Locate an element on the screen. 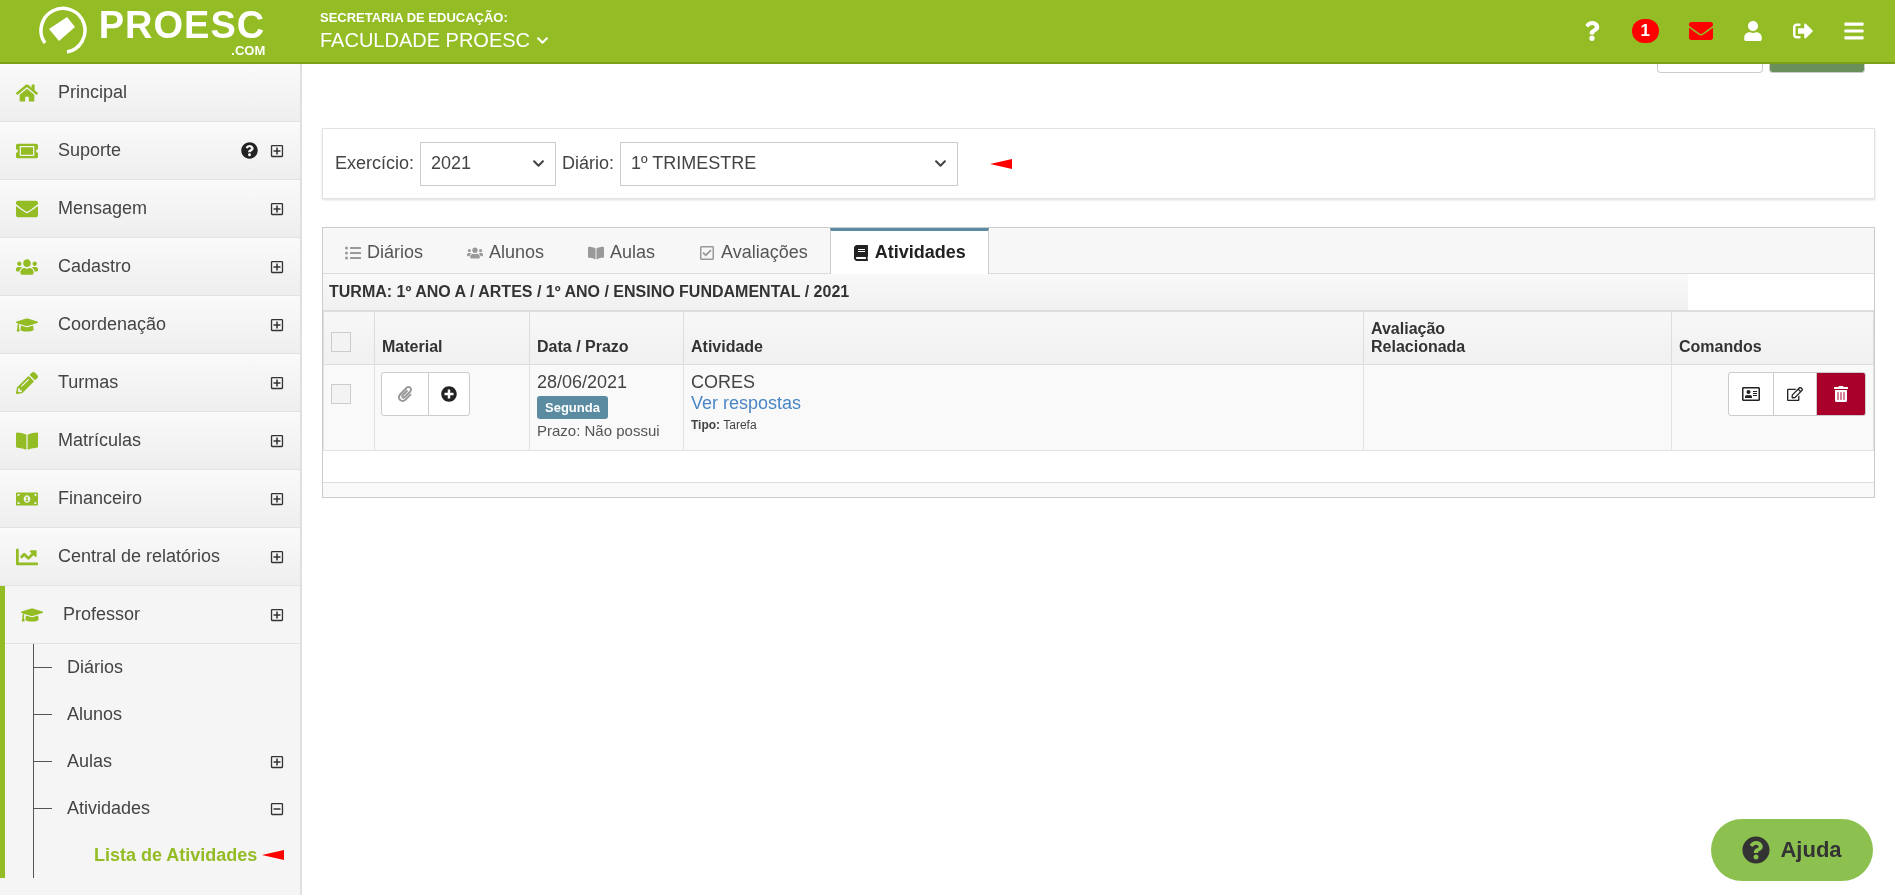  id-card-button is located at coordinates (1751, 394).